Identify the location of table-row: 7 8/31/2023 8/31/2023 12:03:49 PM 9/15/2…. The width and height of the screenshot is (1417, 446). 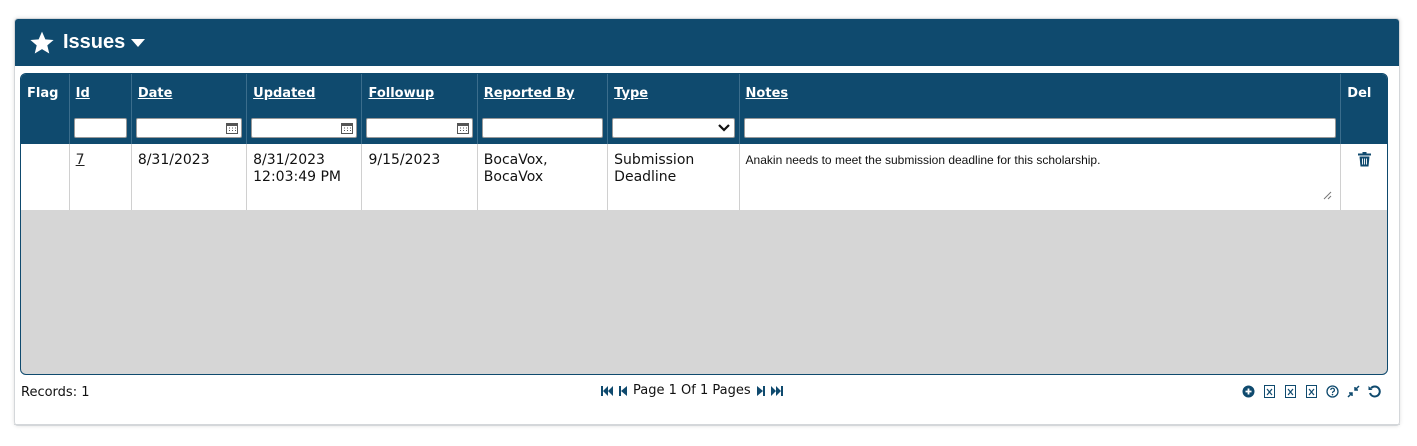
(704, 177).